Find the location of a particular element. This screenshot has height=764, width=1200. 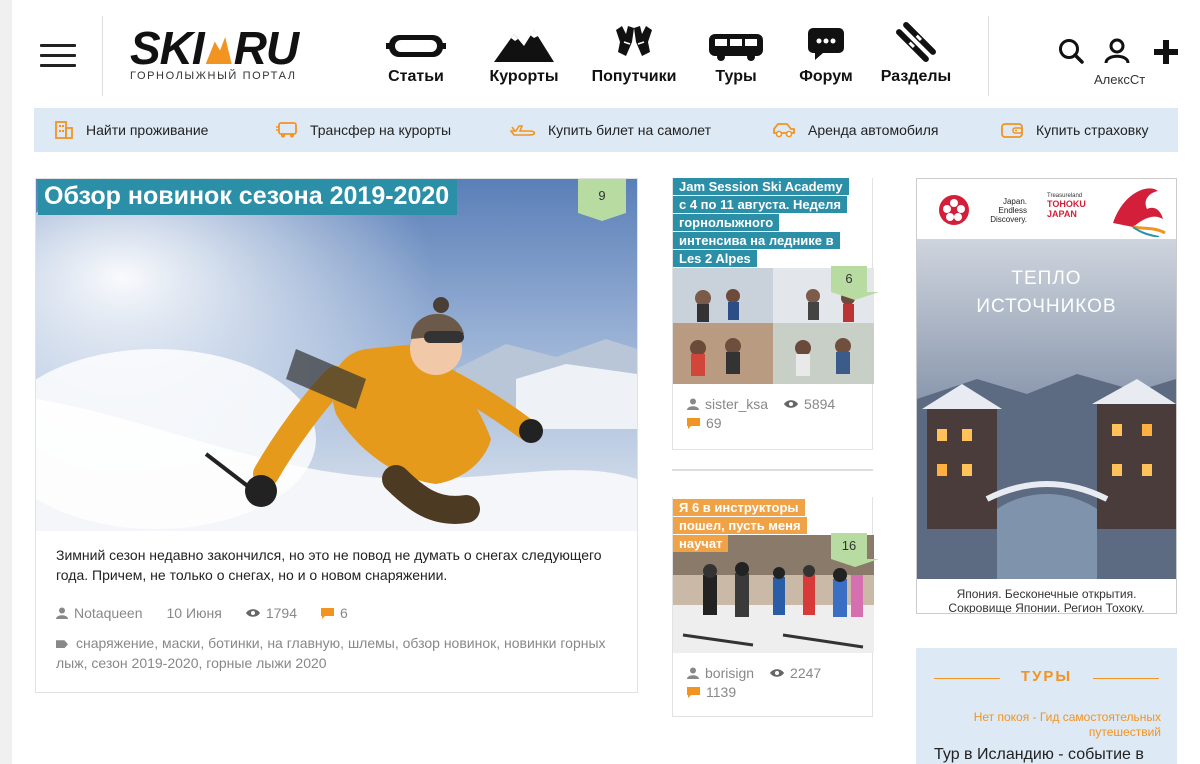

tag-link: обзор новинок is located at coordinates (450, 643).